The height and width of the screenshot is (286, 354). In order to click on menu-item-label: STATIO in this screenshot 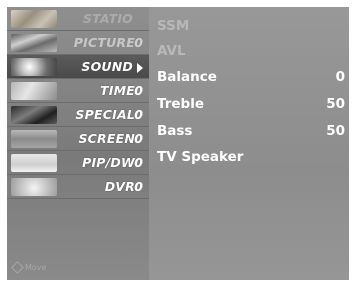, I will do `click(107, 18)`.